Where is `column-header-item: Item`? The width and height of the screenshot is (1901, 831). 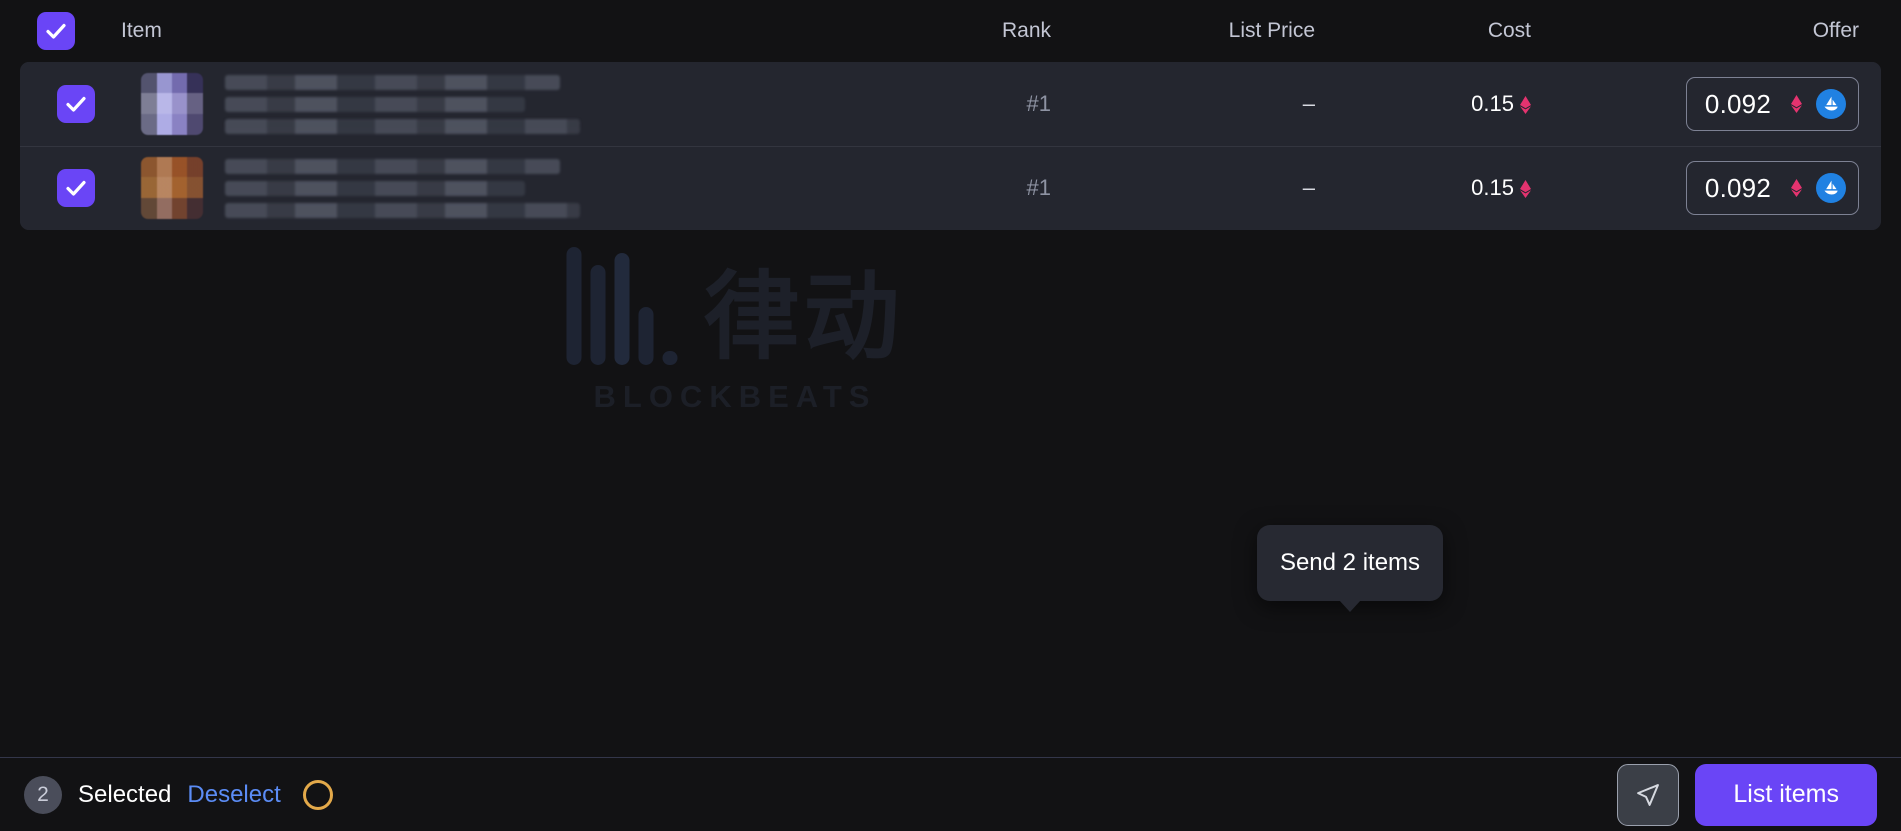 column-header-item: Item is located at coordinates (495, 31).